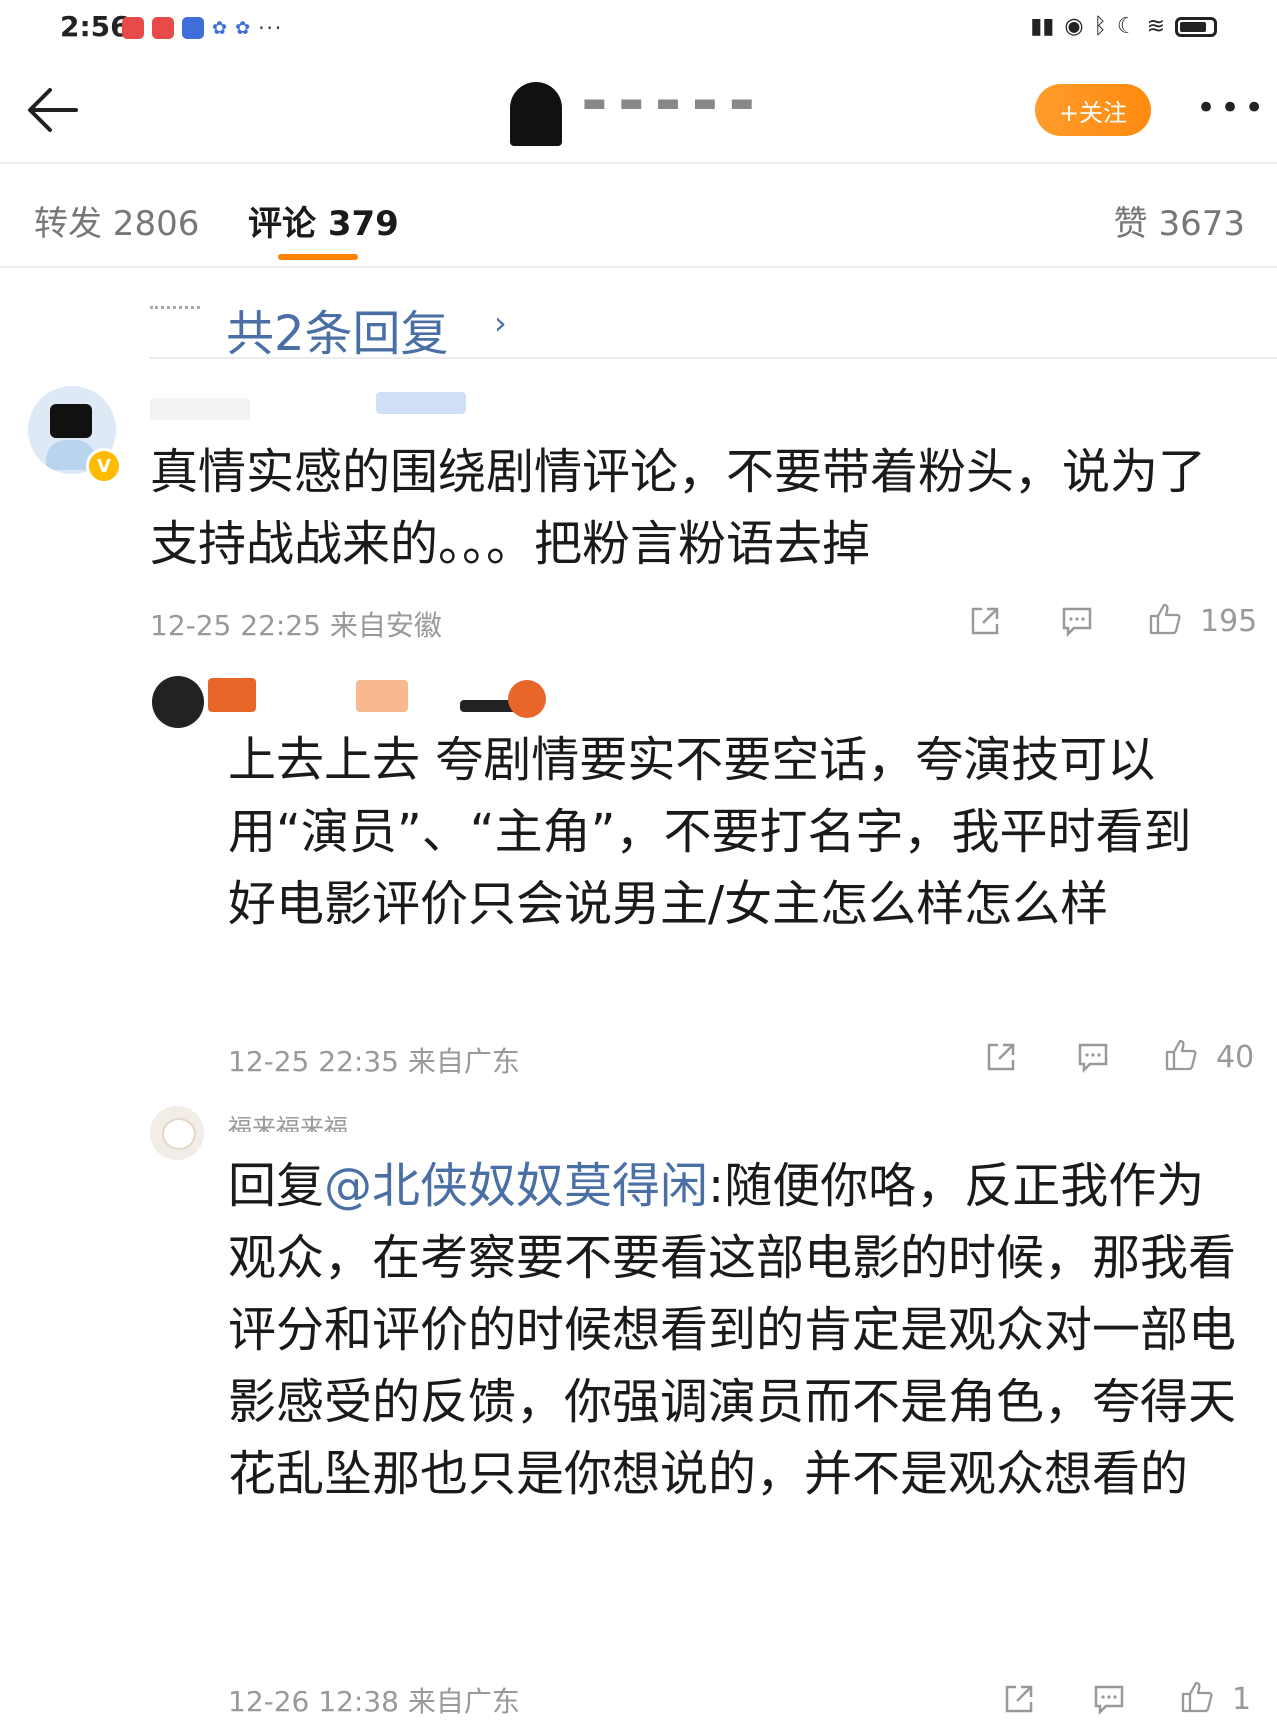  I want to click on eye-icon: ◉, so click(1074, 26).